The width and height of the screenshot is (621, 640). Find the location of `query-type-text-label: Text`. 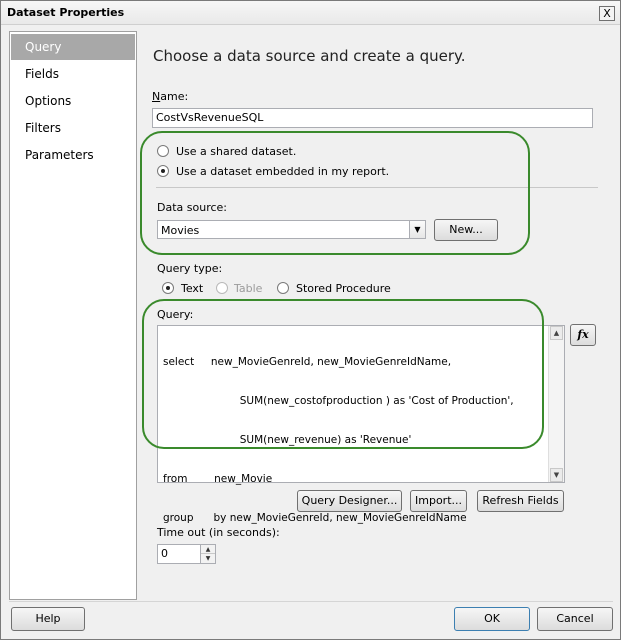

query-type-text-label: Text is located at coordinates (192, 288).